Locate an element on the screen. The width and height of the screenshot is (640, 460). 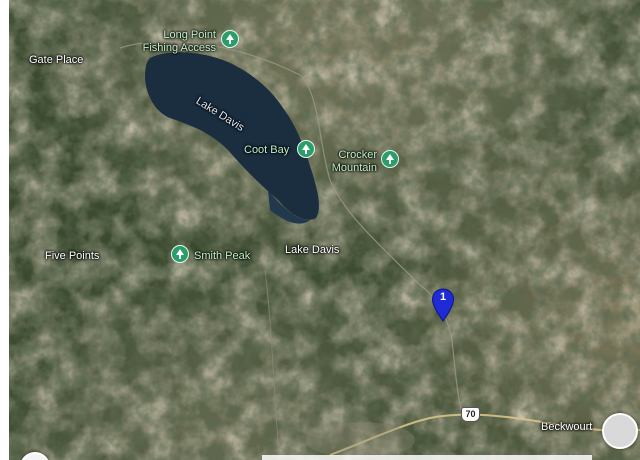
poi-marker-coot-bay is located at coordinates (306, 149).